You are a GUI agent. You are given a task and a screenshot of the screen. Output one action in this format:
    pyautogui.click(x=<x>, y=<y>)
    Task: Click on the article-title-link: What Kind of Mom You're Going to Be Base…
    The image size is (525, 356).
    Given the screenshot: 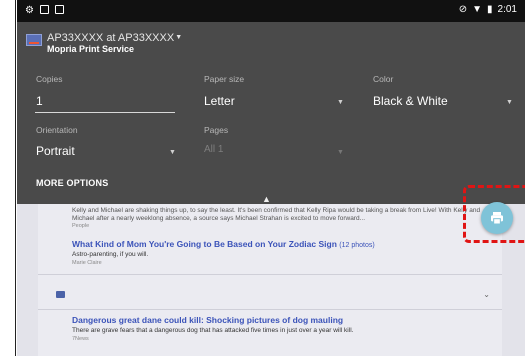 What is the action you would take?
    pyautogui.click(x=223, y=244)
    